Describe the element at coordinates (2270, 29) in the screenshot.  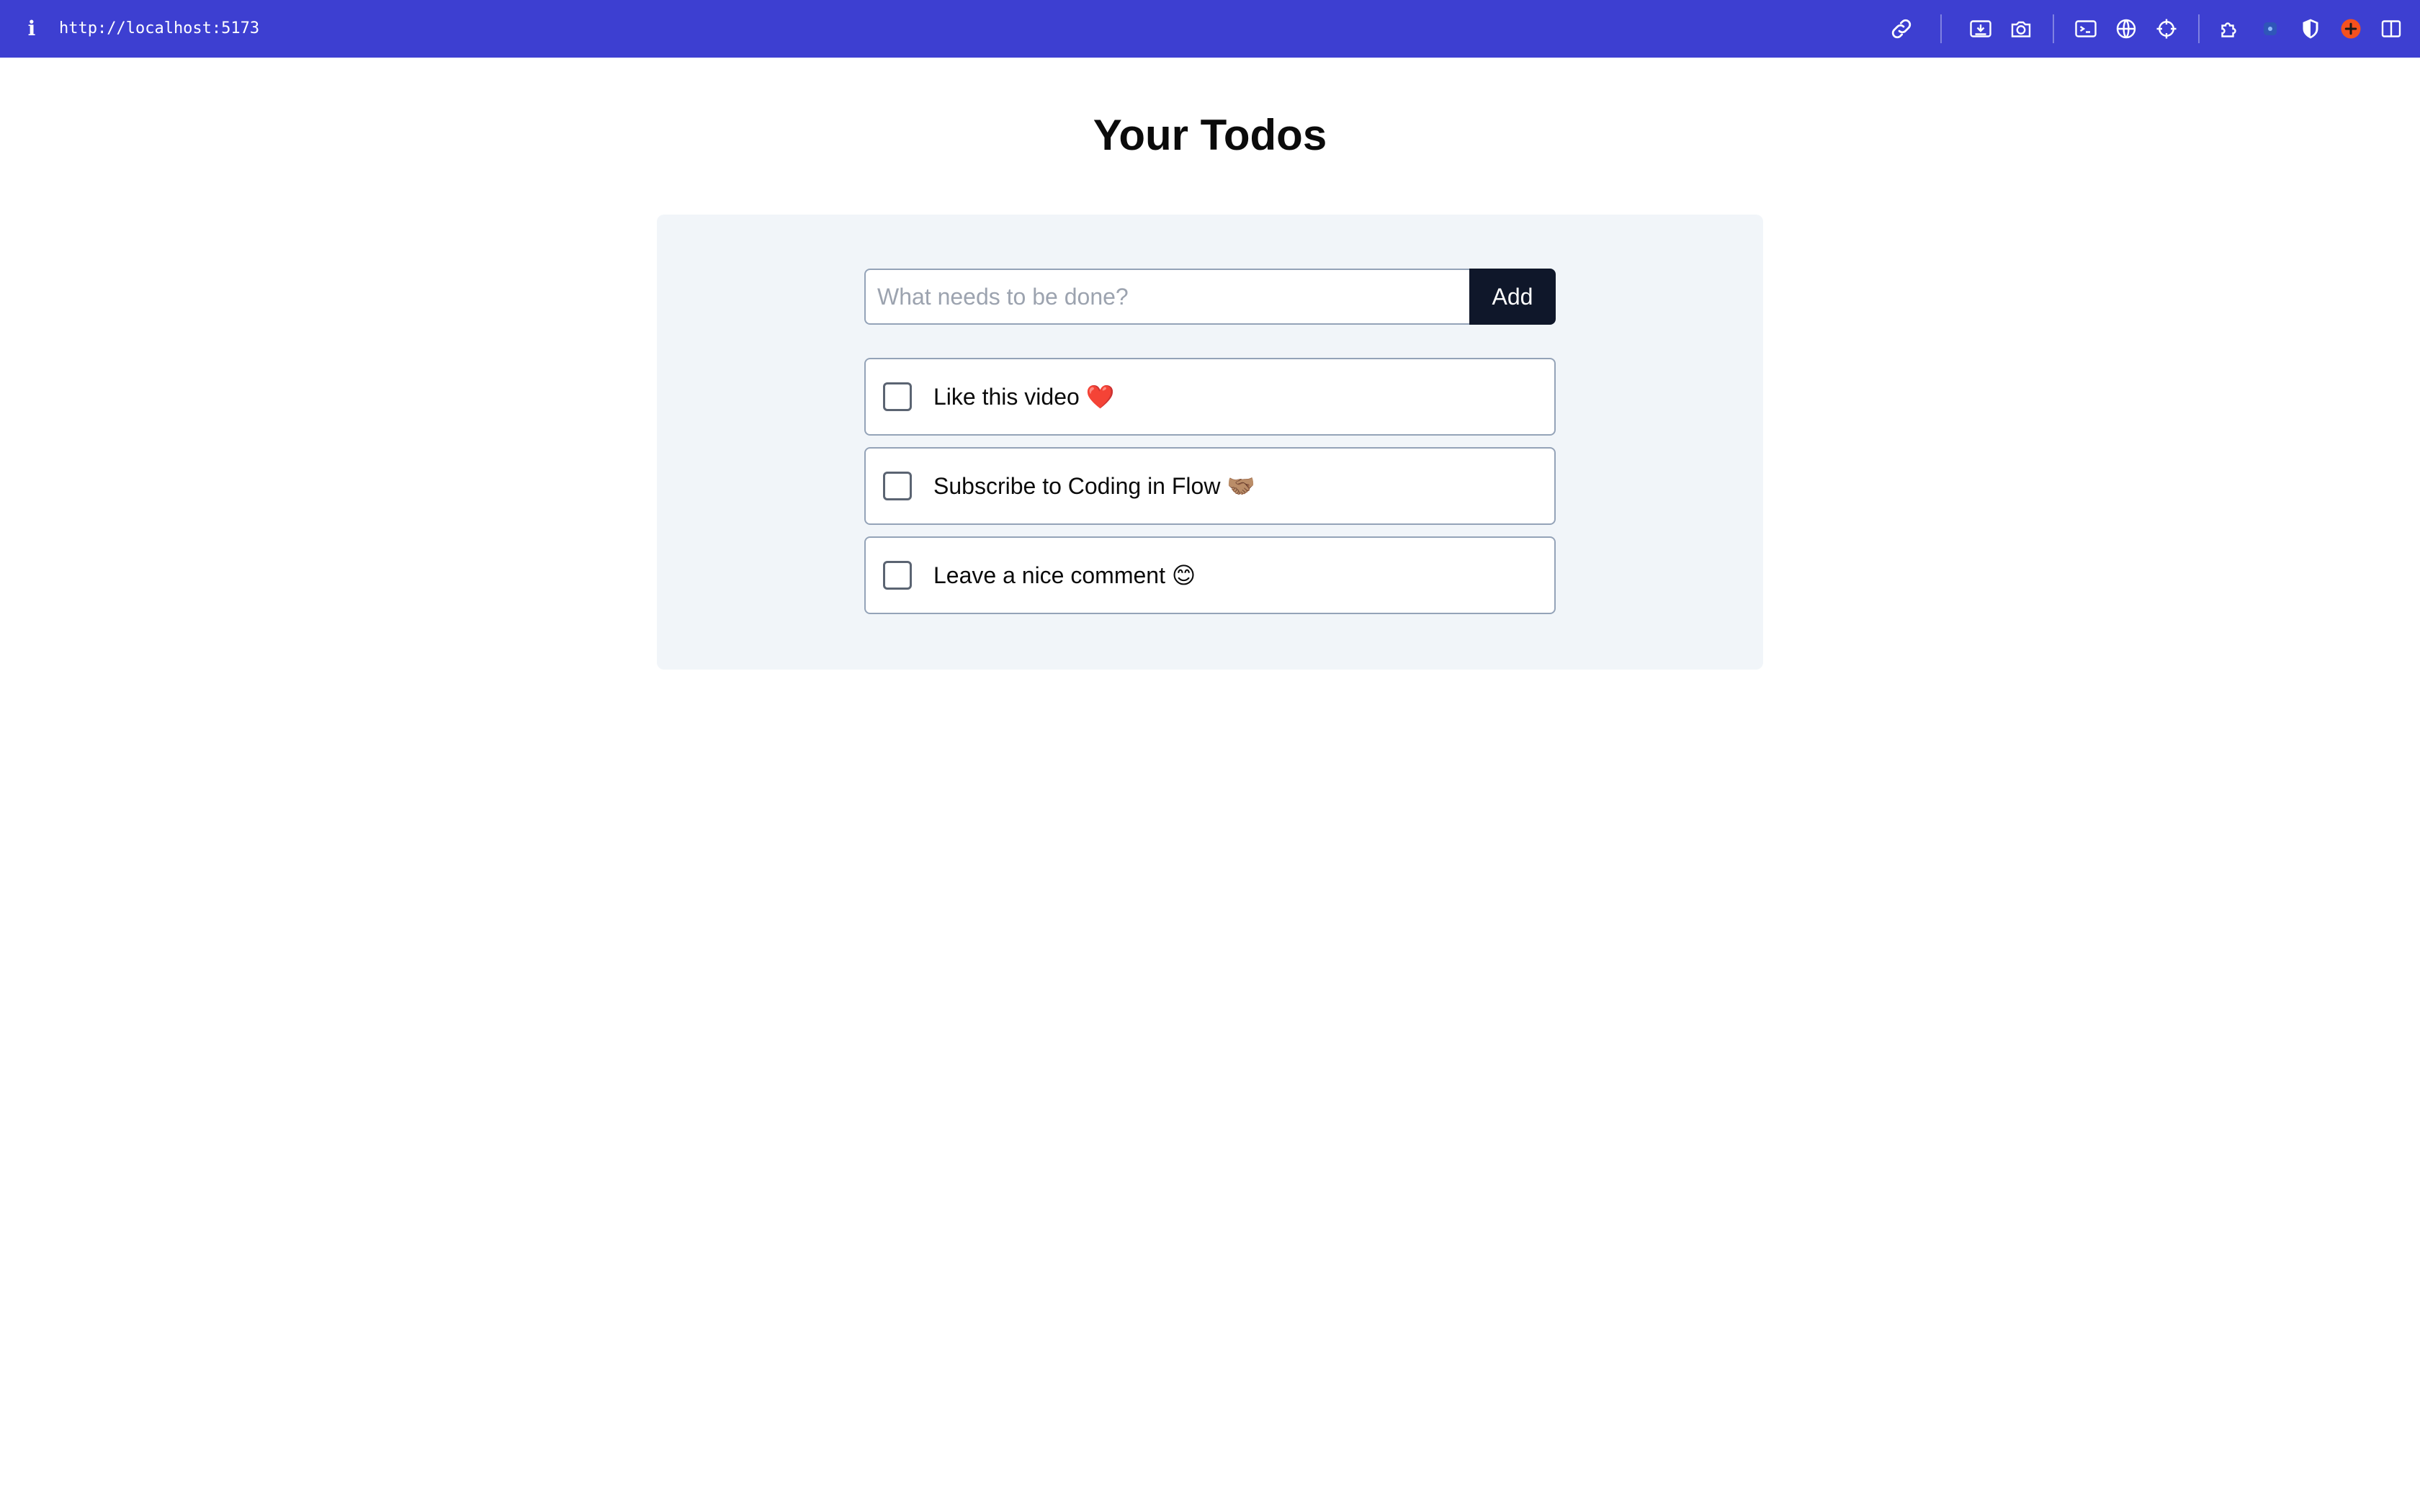
I see `extension-badge-icon` at that location.